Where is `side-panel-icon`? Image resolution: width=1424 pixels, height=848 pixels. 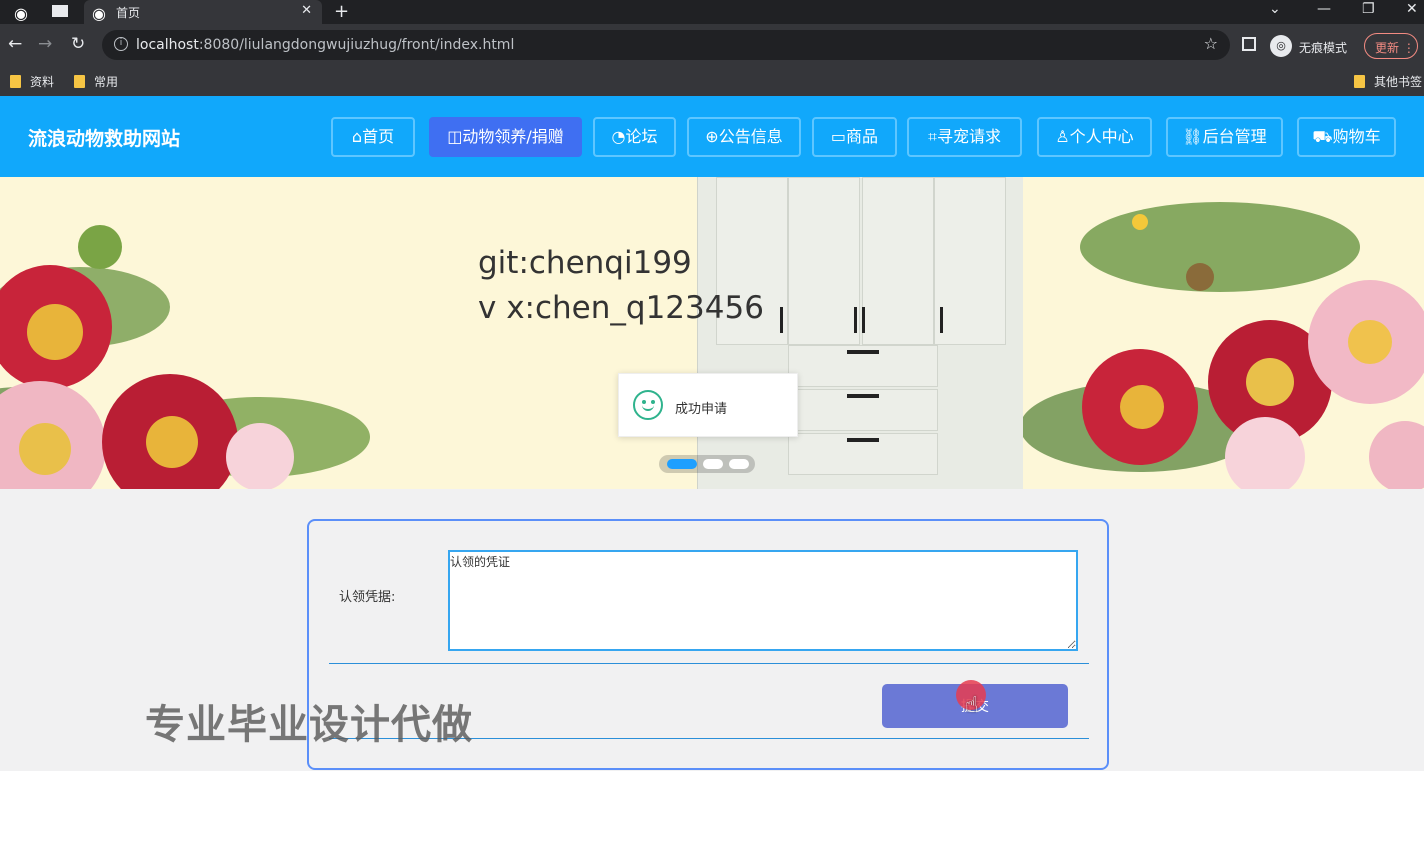
side-panel-icon is located at coordinates (1249, 44).